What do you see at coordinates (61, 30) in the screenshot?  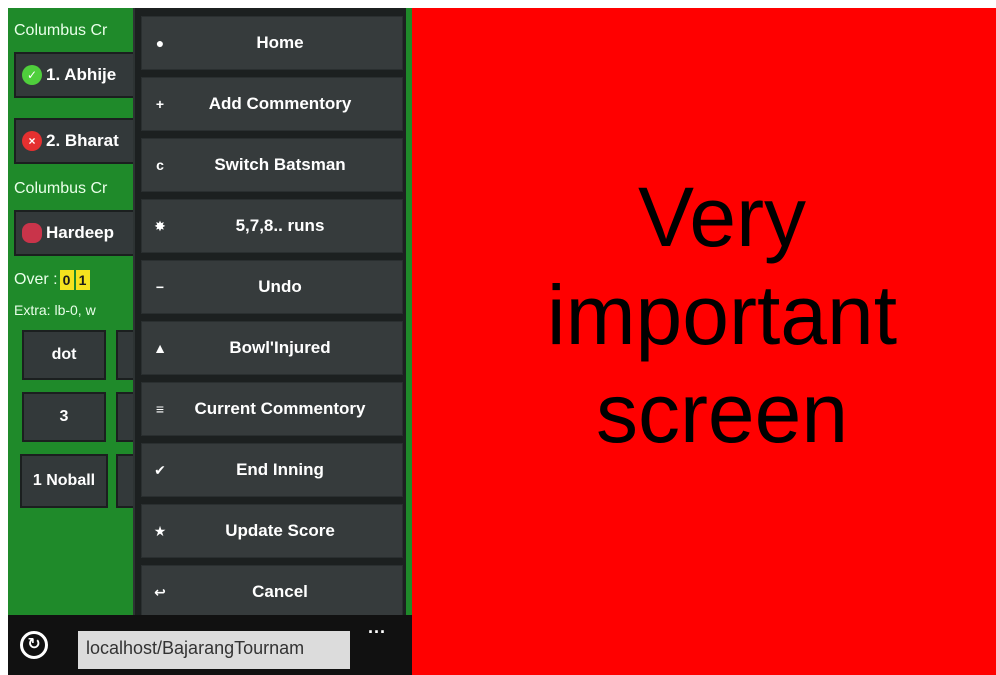 I see `batting-team-label: Columbus Cr` at bounding box center [61, 30].